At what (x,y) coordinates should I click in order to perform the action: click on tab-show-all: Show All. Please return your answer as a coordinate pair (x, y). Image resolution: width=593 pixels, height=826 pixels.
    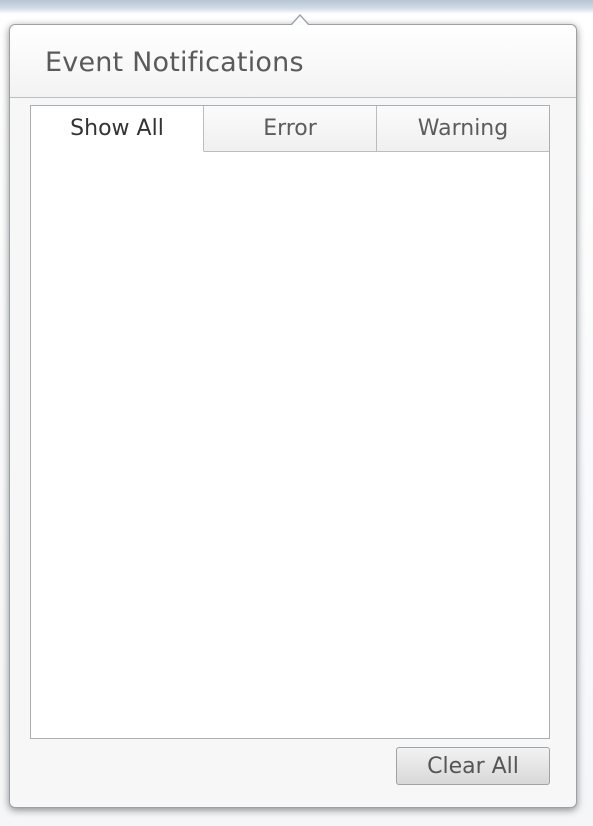
    Looking at the image, I should click on (117, 129).